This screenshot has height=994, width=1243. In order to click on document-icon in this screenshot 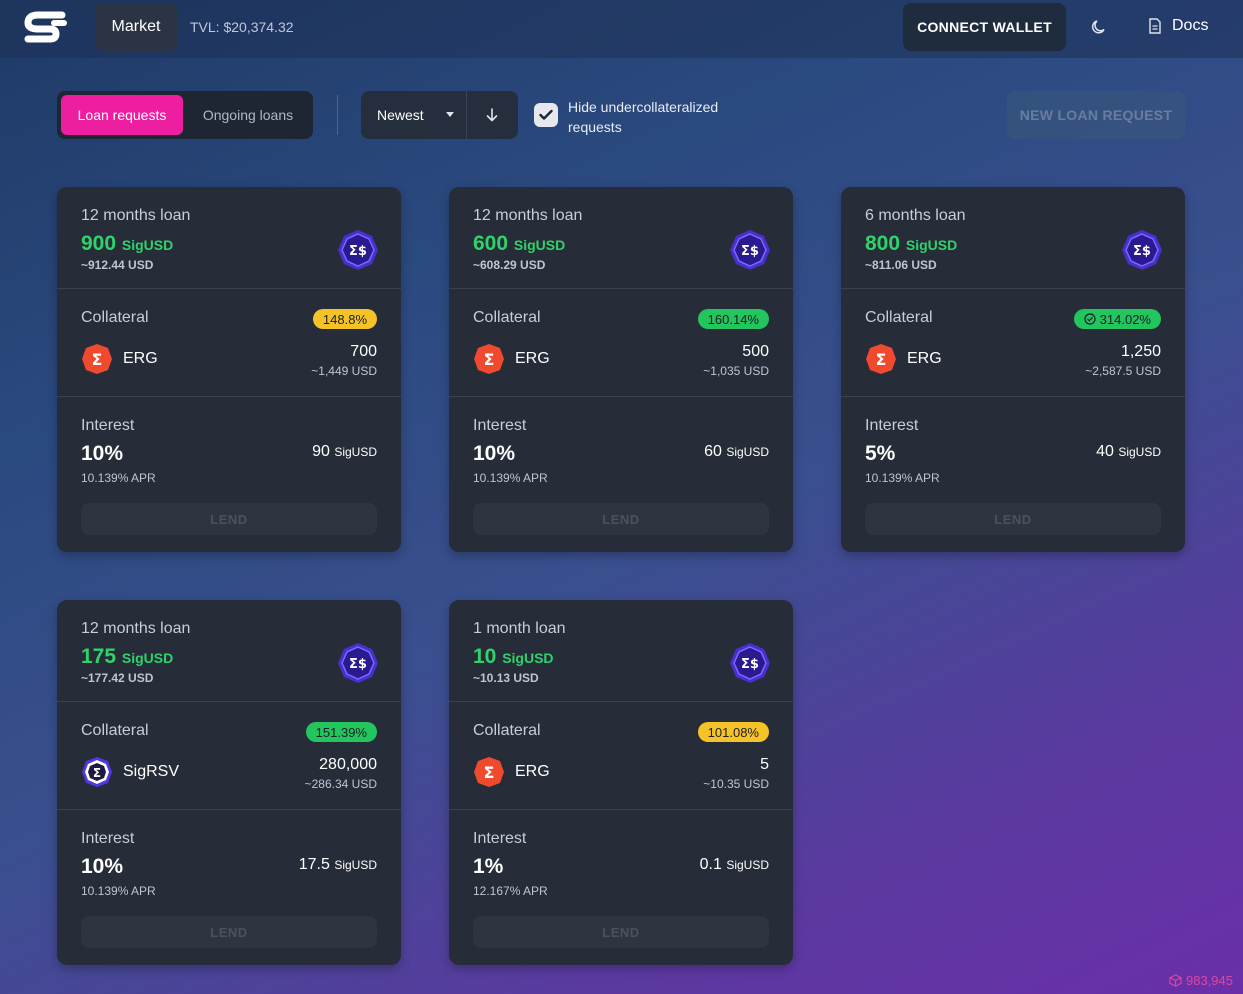, I will do `click(1155, 26)`.